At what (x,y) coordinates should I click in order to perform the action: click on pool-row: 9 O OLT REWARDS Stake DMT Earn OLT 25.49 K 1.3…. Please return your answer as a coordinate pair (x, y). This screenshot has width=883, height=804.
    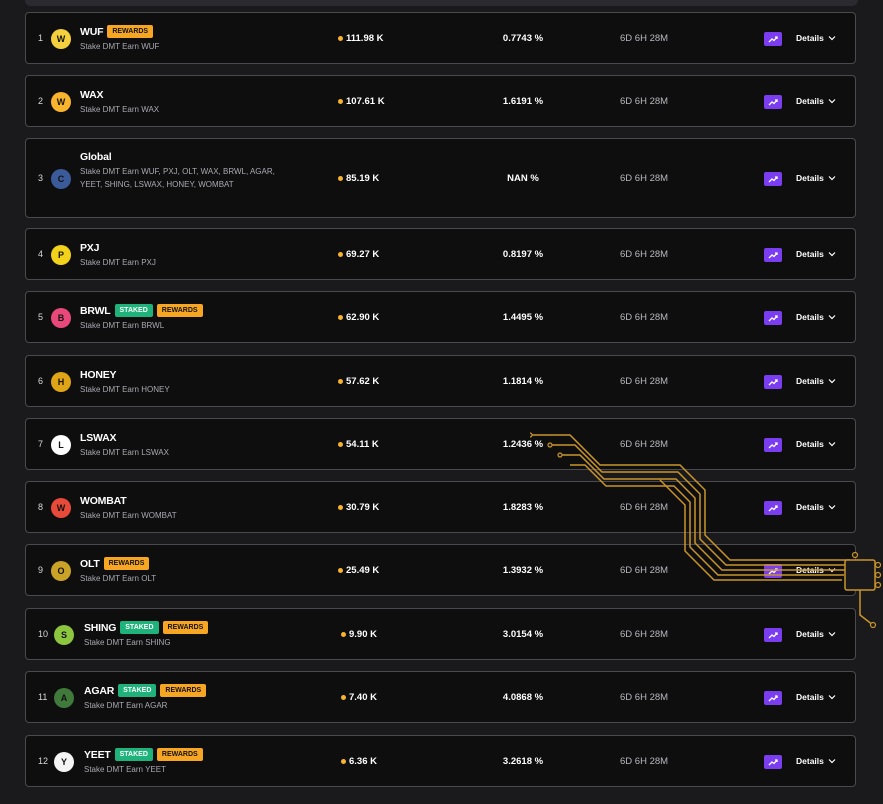
    Looking at the image, I should click on (440, 570).